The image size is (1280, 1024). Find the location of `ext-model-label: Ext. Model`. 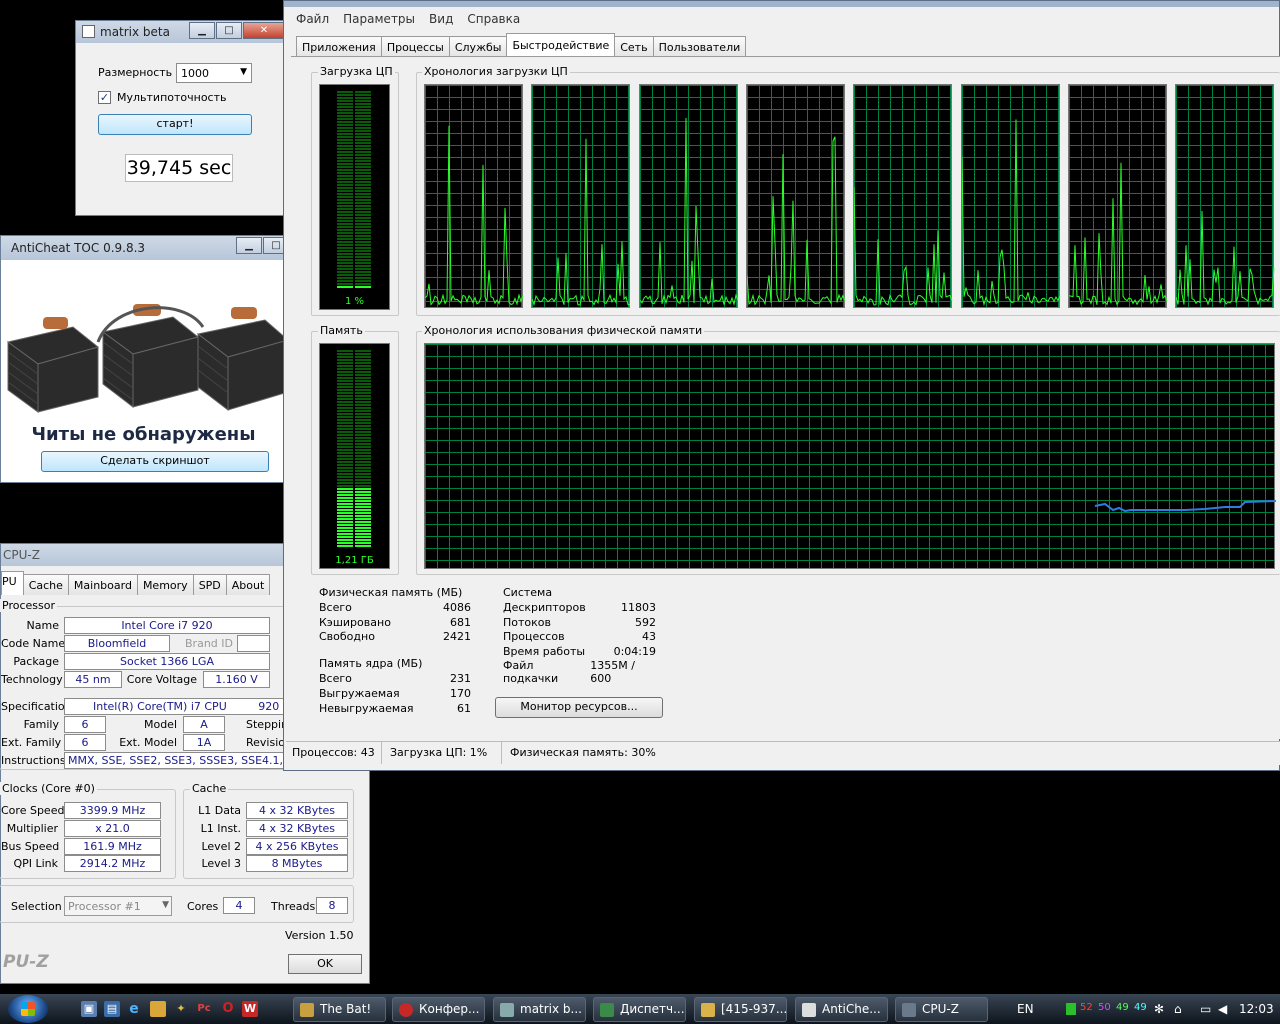

ext-model-label: Ext. Model is located at coordinates (148, 742).